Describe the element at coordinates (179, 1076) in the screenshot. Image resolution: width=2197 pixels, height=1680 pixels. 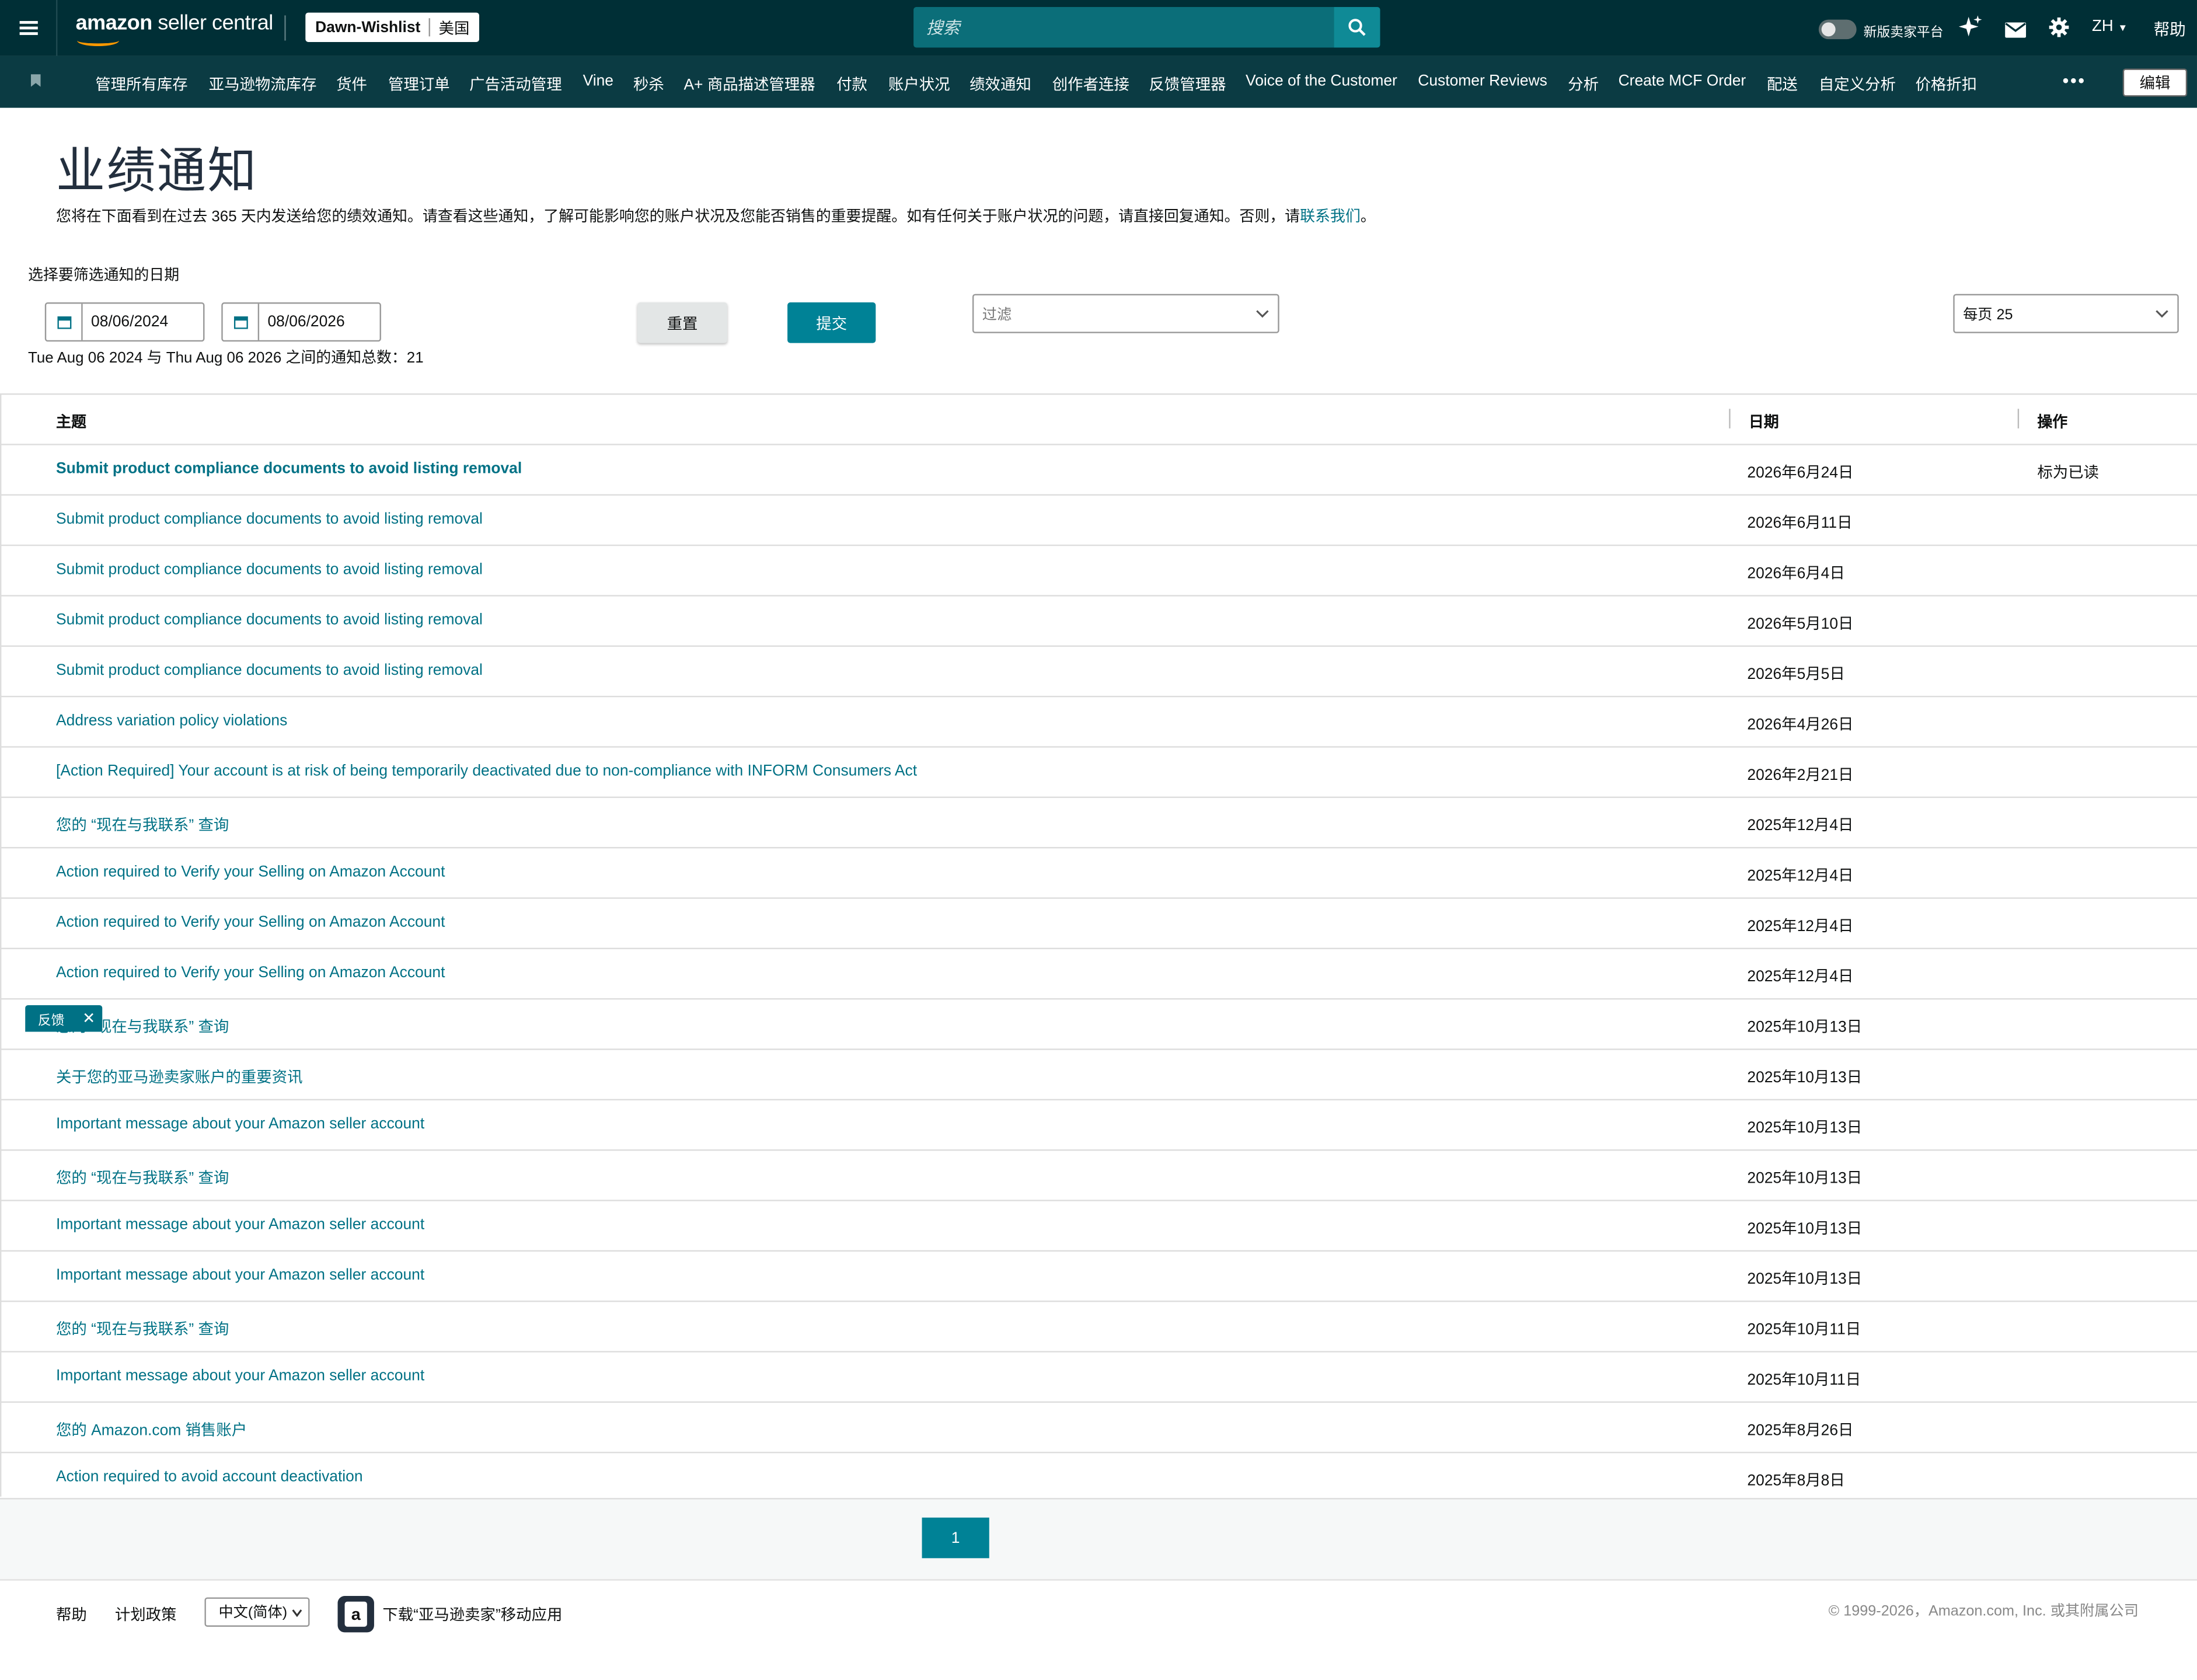
I see `notification-subject-link: 关于您的亚马逊卖家账户的重要资讯` at that location.